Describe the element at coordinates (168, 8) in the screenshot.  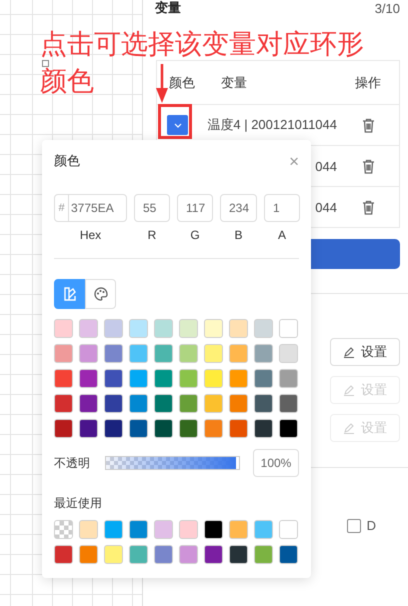
I see `panel-title: 变量` at that location.